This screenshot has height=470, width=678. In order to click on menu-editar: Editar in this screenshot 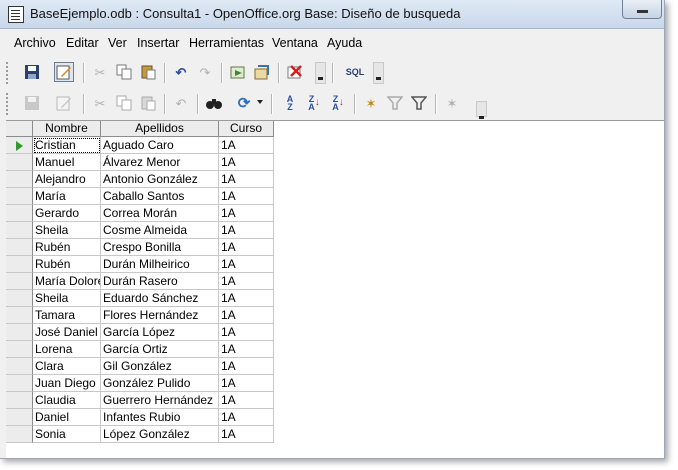, I will do `click(82, 43)`.